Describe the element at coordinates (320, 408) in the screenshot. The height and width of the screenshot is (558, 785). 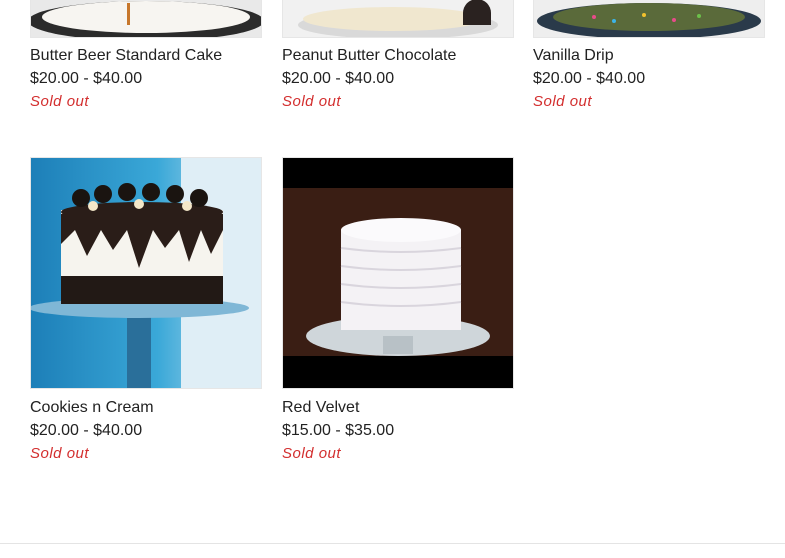
I see `product-title: Red Velvet` at that location.